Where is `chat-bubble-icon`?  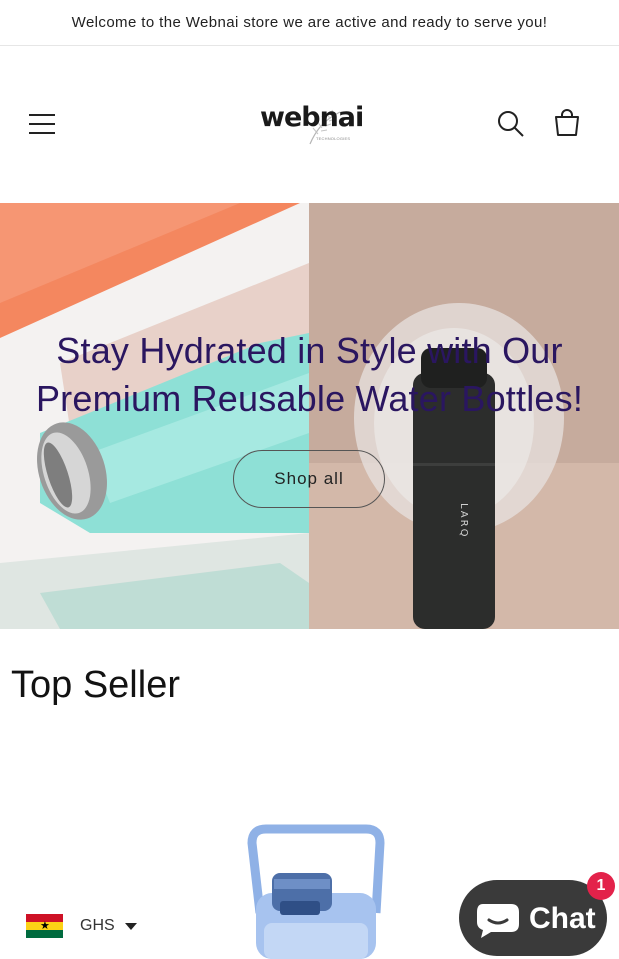 chat-bubble-icon is located at coordinates (498, 921).